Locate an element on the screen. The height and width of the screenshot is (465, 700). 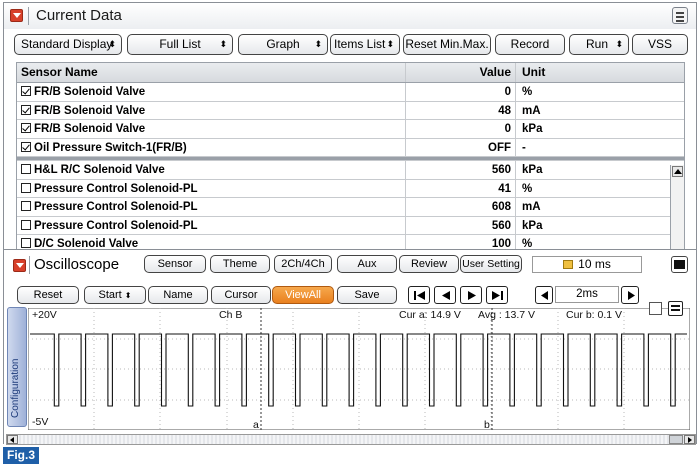
table-row: FR/B Solenoid Valve 0 % is located at coordinates (350, 92).